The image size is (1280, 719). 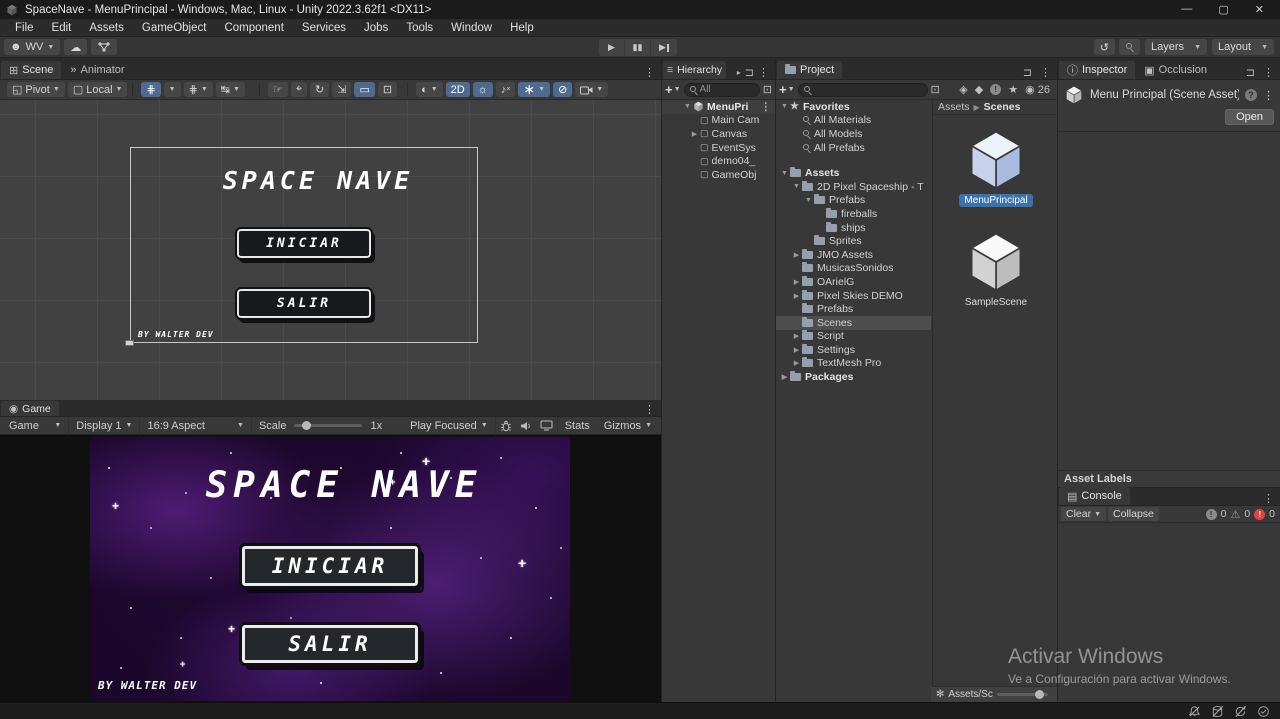 What do you see at coordinates (105, 425) in the screenshot?
I see `display-dropdown: Display 1 ▼` at bounding box center [105, 425].